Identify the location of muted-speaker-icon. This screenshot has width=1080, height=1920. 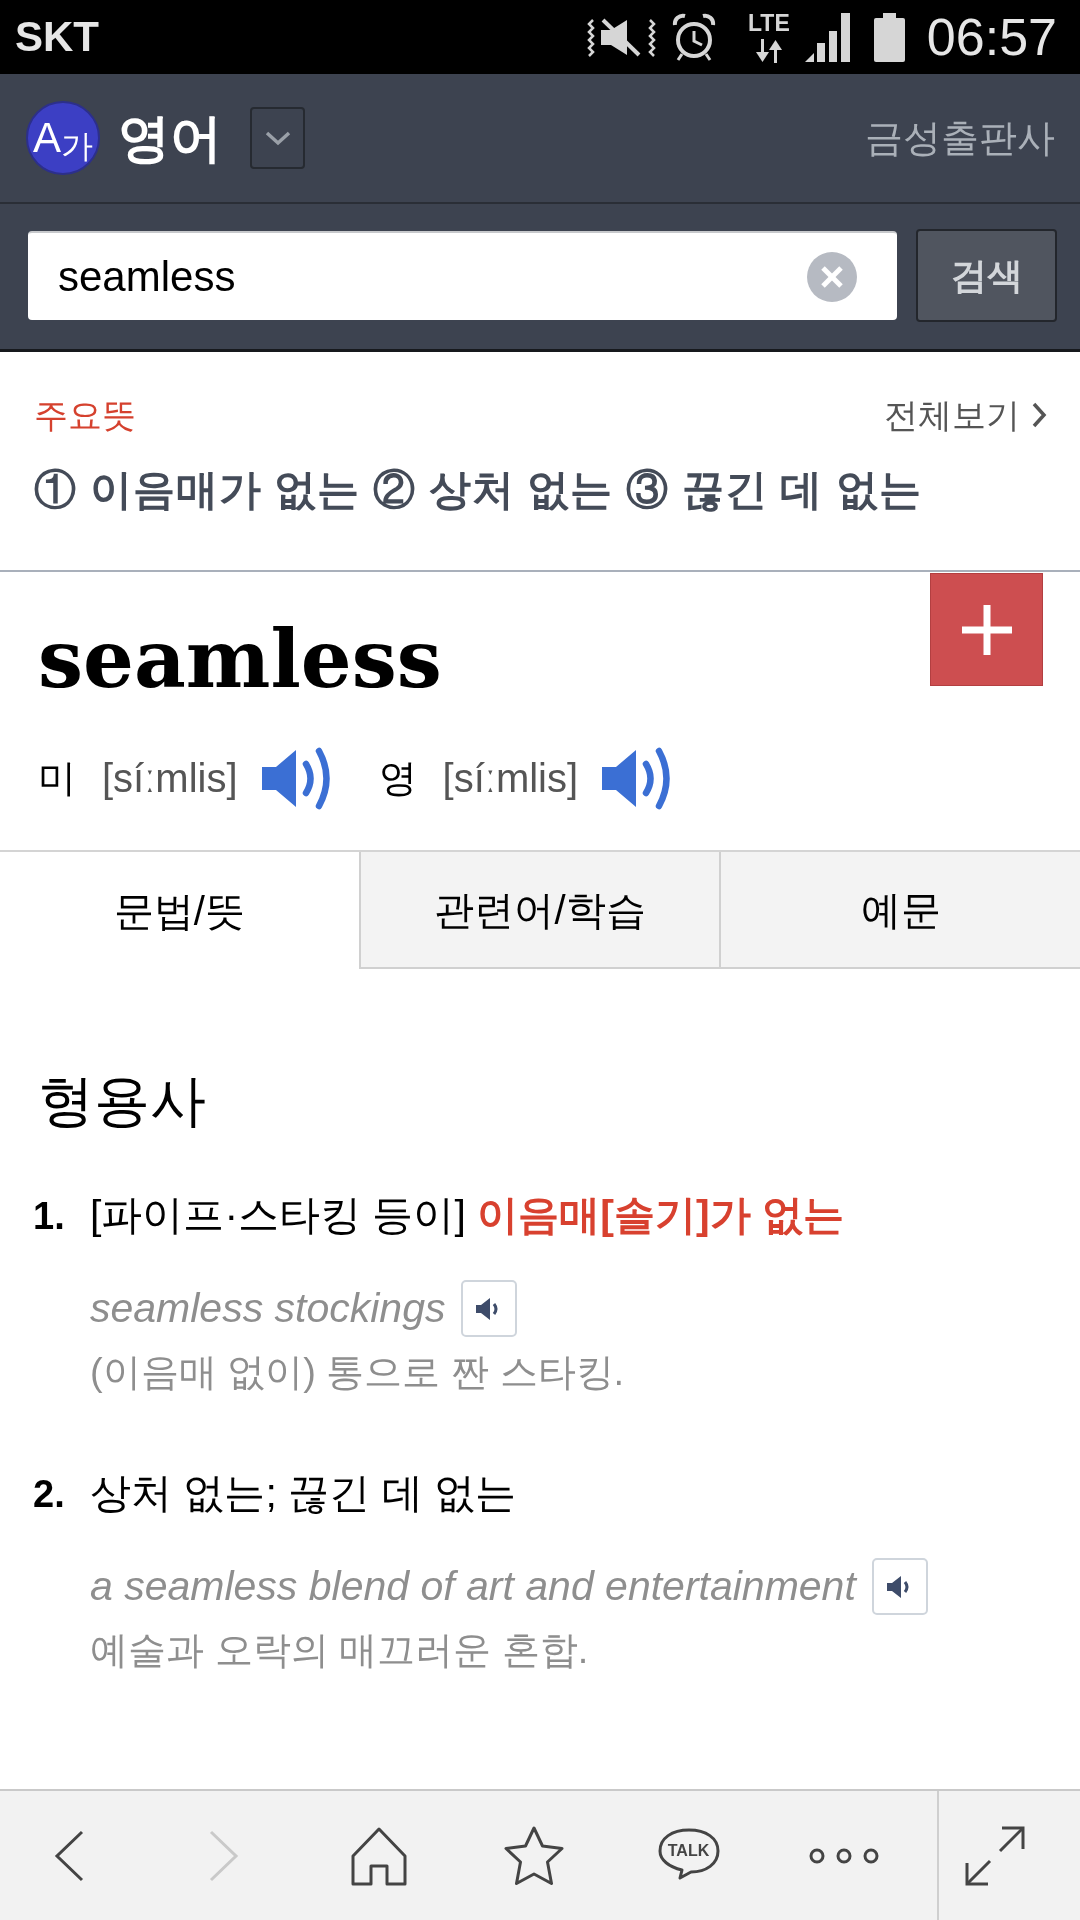
(621, 37).